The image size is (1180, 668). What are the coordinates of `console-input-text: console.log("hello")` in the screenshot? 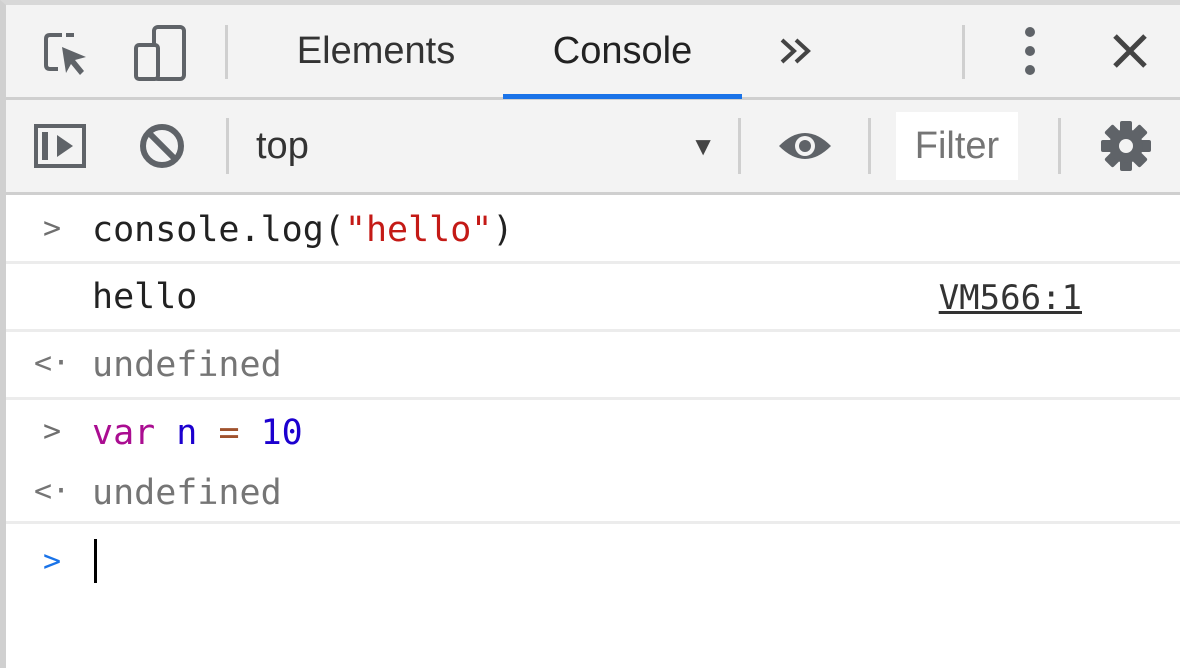 It's located at (303, 230).